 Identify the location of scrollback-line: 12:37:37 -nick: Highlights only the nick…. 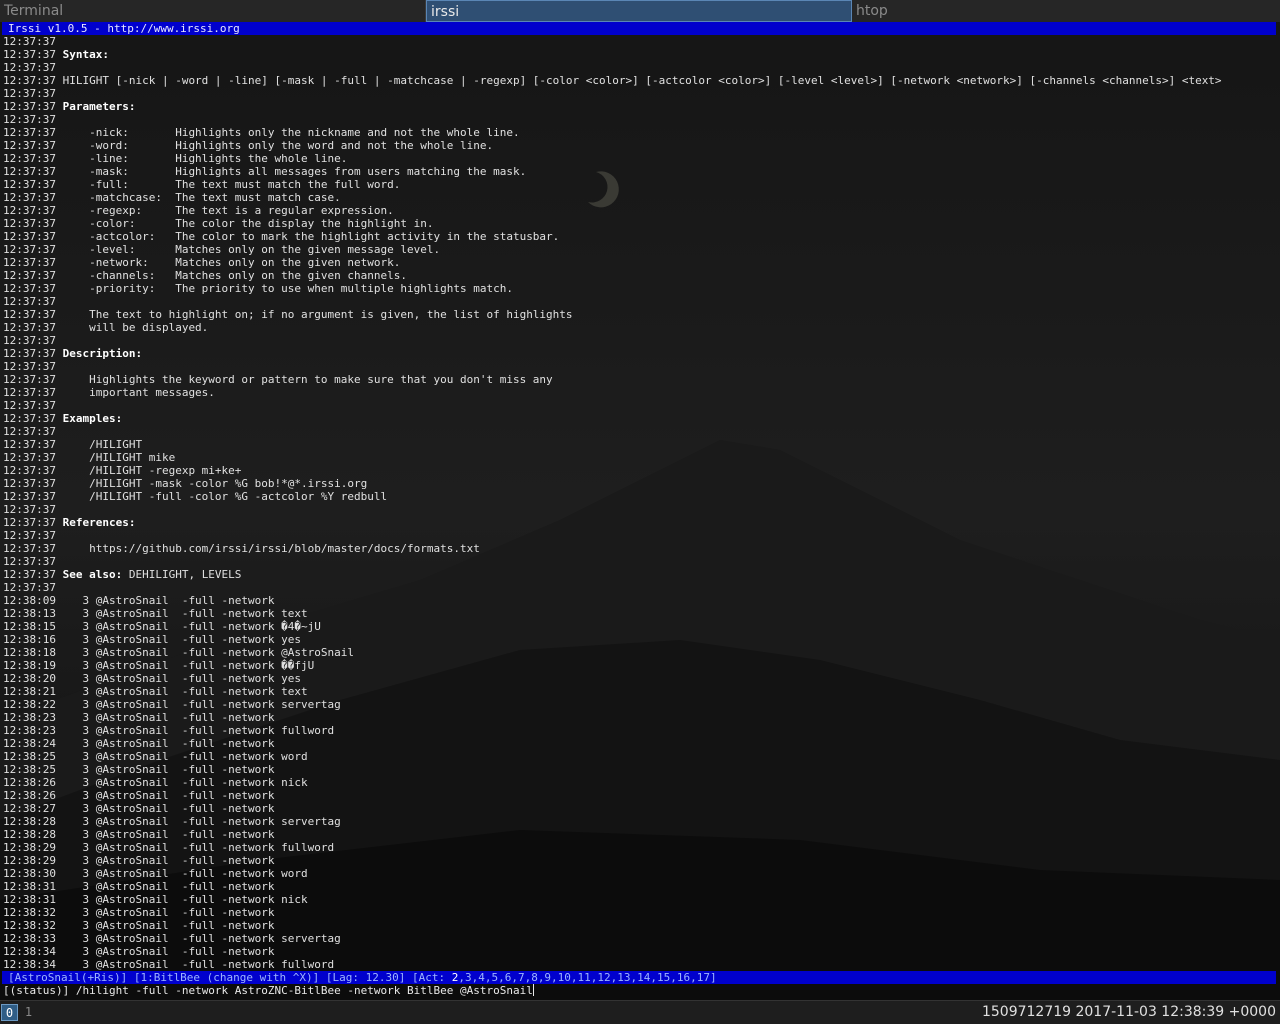
(640, 132).